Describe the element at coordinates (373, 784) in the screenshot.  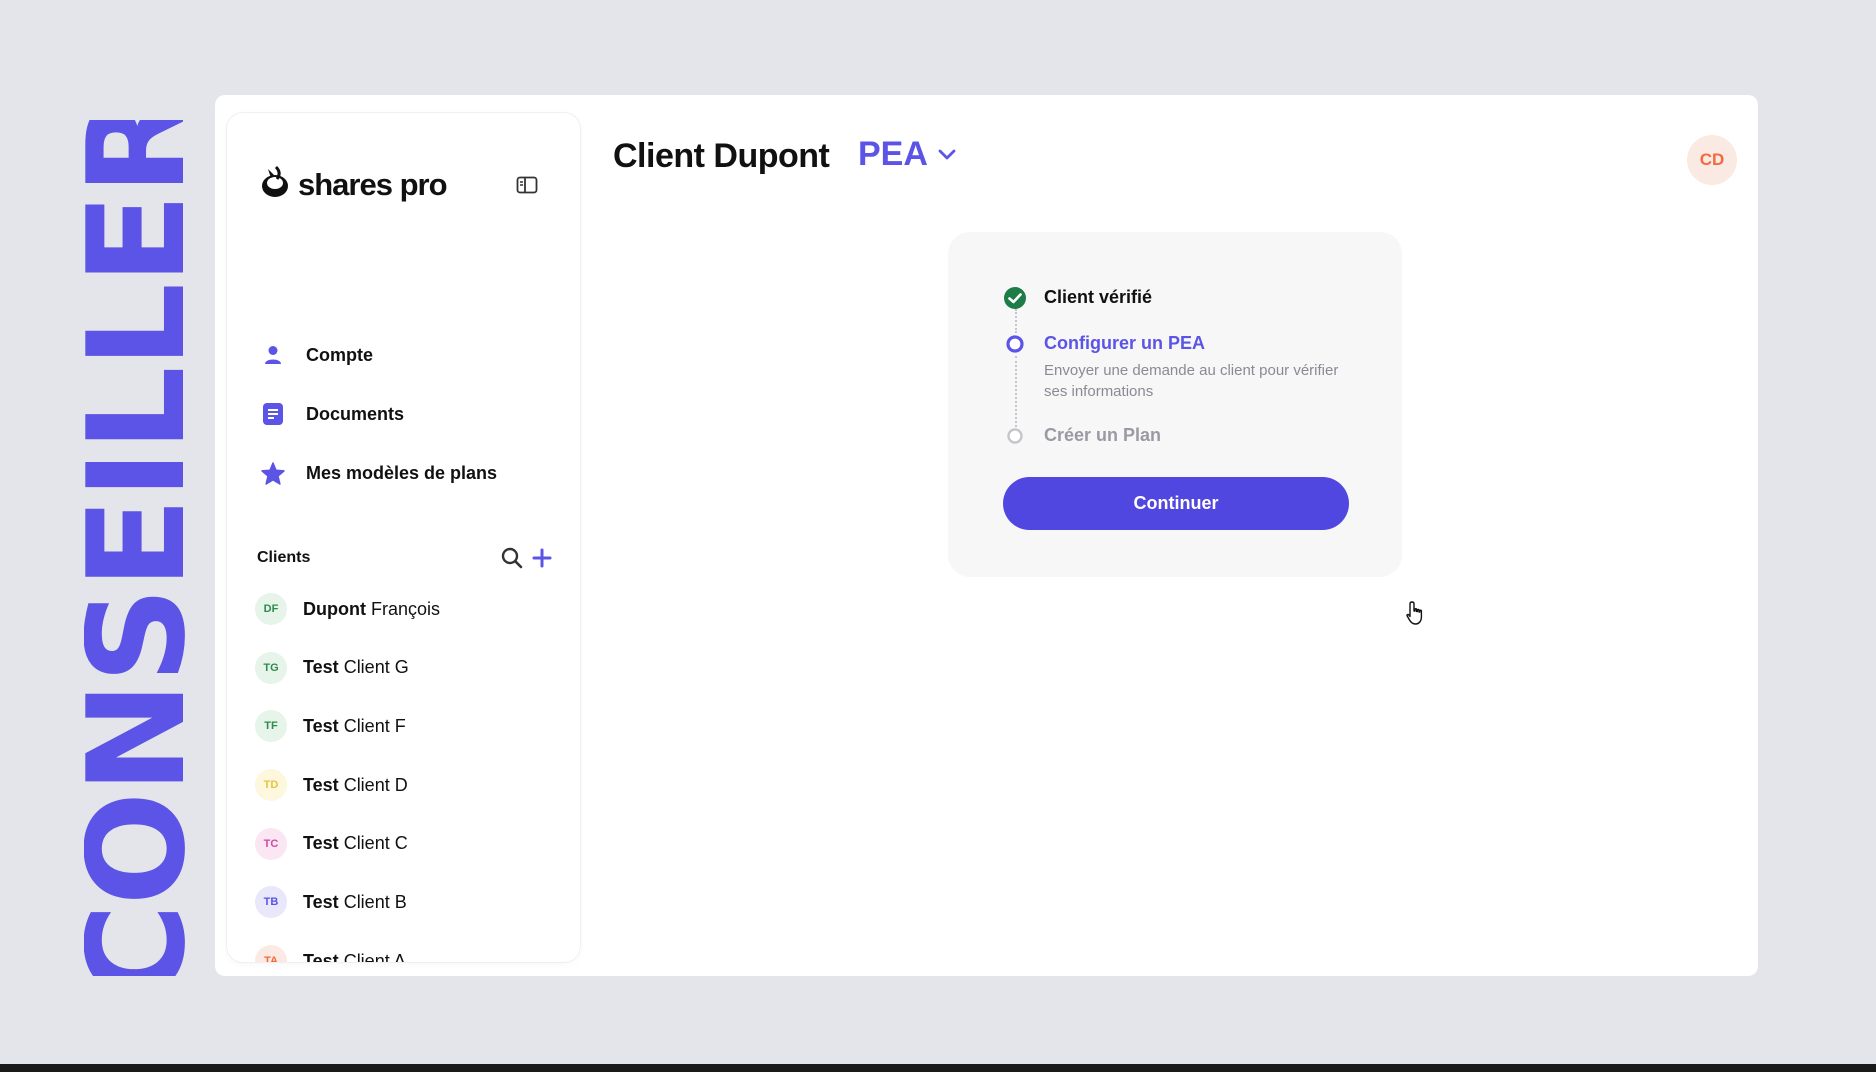
I see `client-name-rest: Client D` at that location.